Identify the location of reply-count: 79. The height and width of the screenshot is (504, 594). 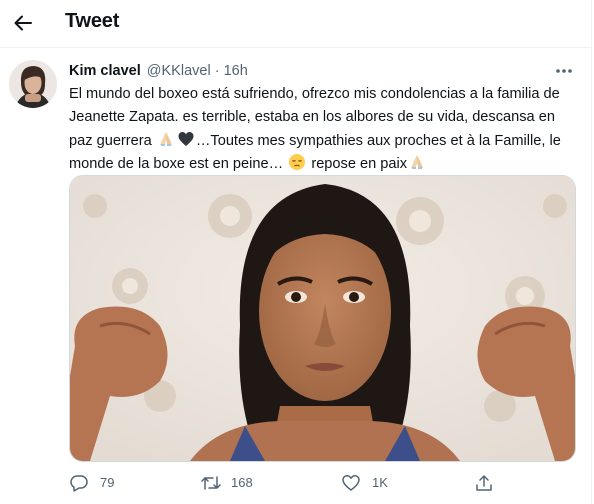
(107, 482).